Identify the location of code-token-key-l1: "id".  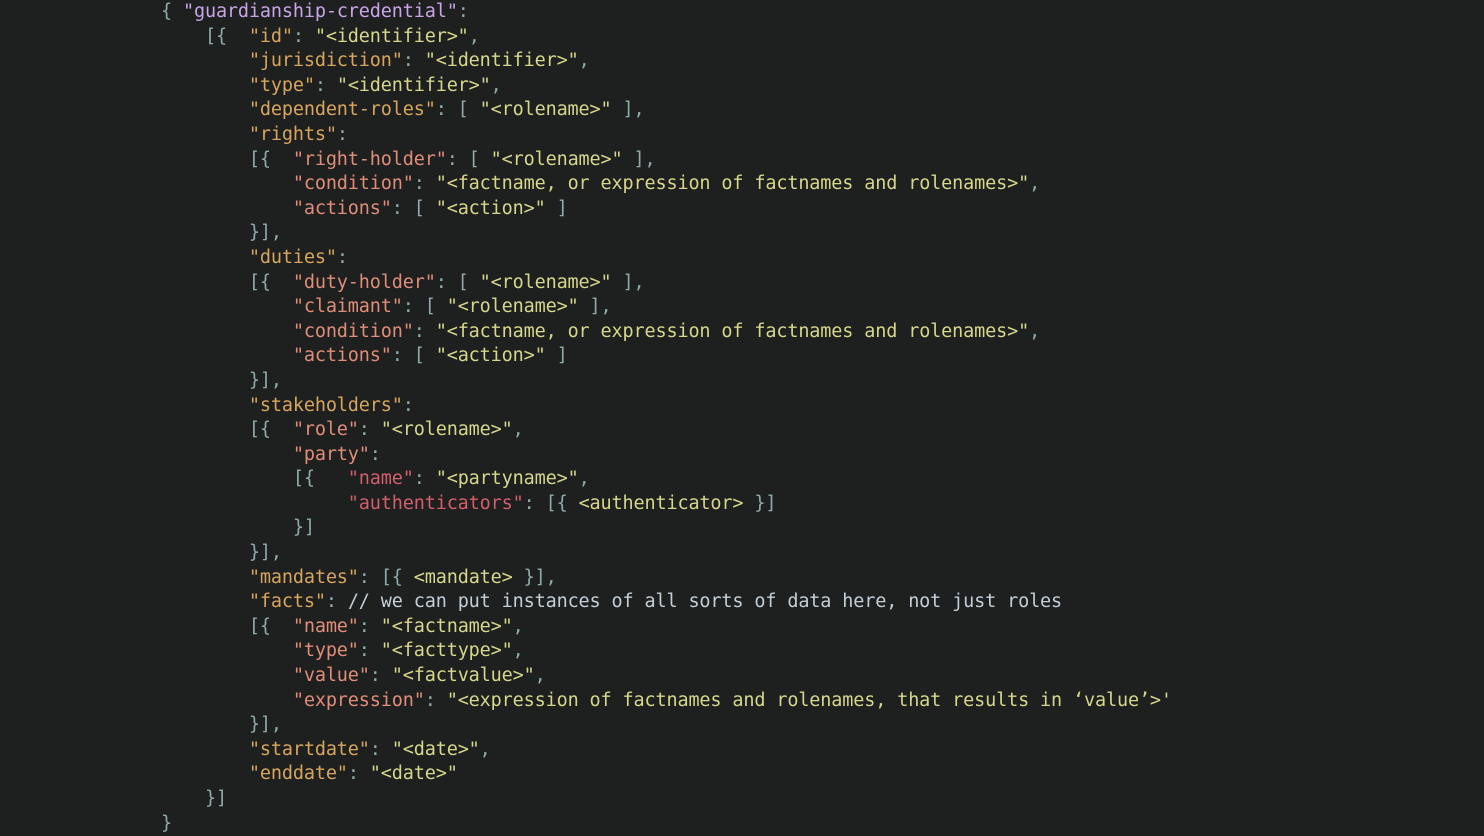
(270, 36).